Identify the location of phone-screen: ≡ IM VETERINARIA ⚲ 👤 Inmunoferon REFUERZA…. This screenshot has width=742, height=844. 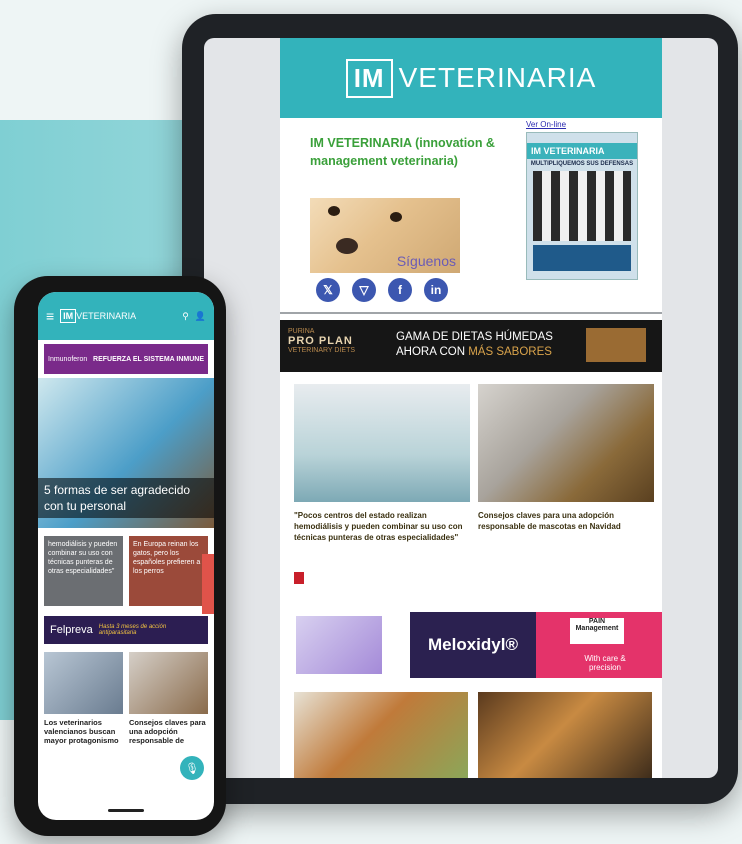
(126, 556).